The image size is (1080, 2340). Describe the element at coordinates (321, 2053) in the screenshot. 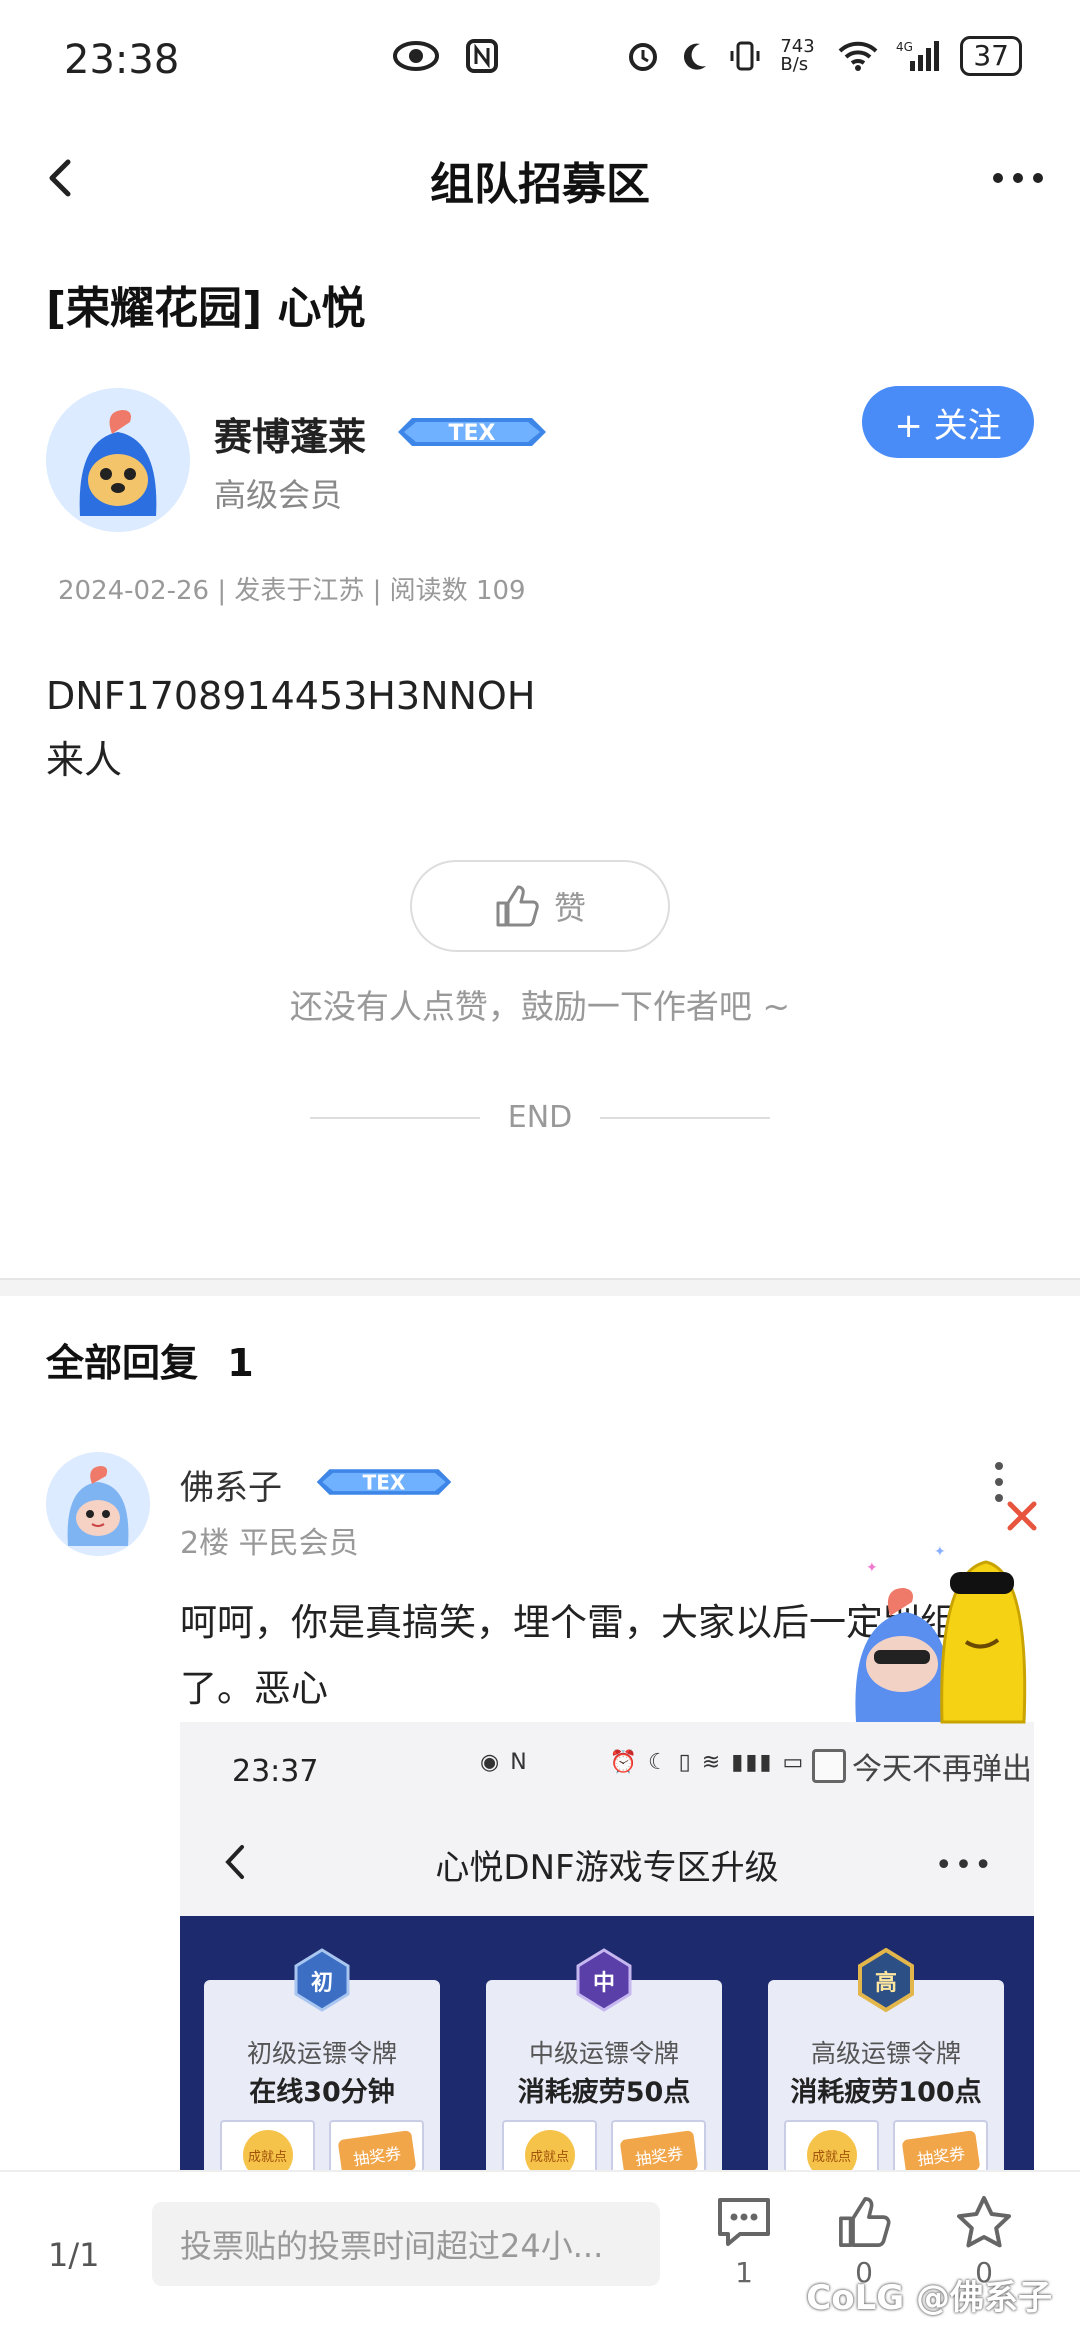

I see `token-name: 初级运镖令牌` at that location.